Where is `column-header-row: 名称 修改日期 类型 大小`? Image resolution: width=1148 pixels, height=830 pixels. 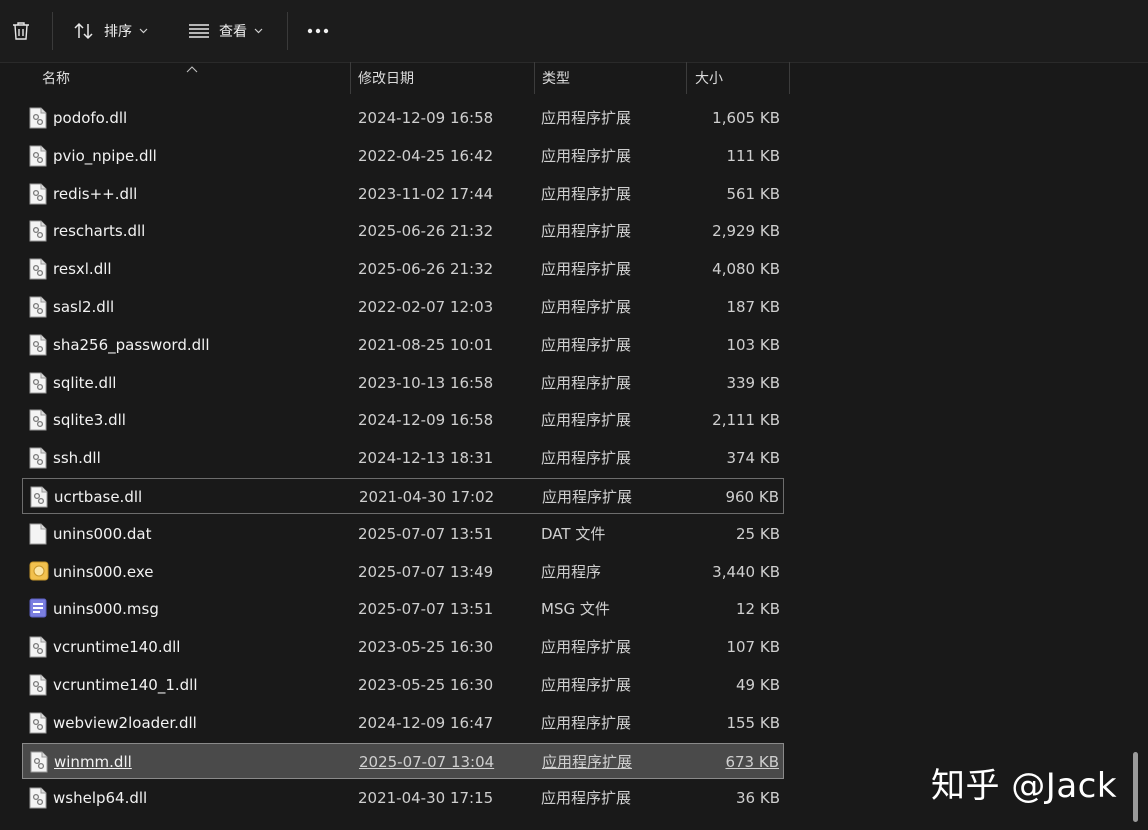 column-header-row: 名称 修改日期 类型 大小 is located at coordinates (400, 77).